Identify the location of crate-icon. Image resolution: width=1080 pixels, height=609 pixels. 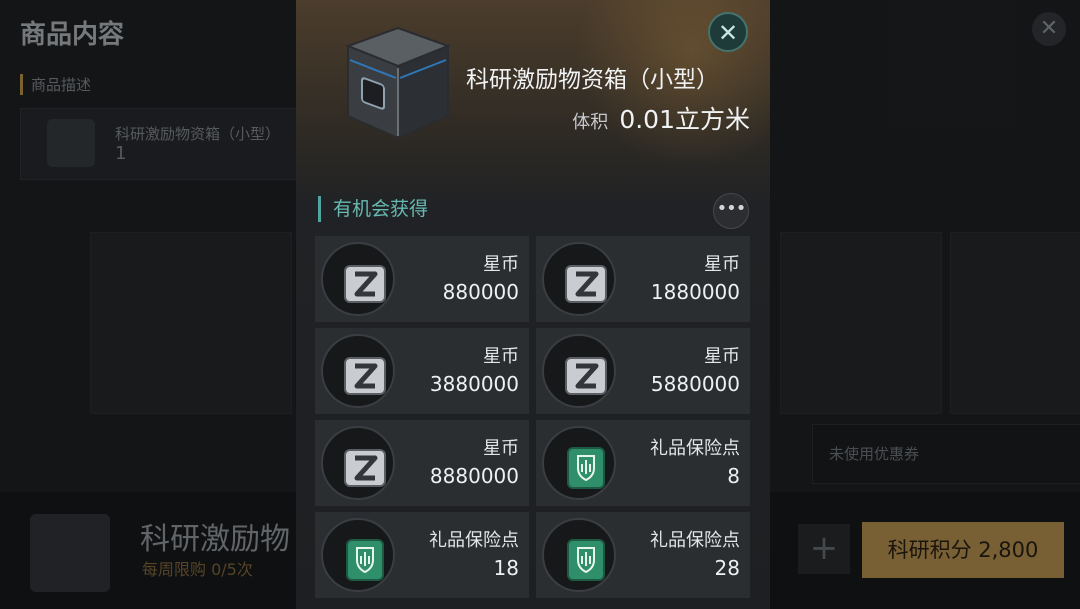
(398, 83).